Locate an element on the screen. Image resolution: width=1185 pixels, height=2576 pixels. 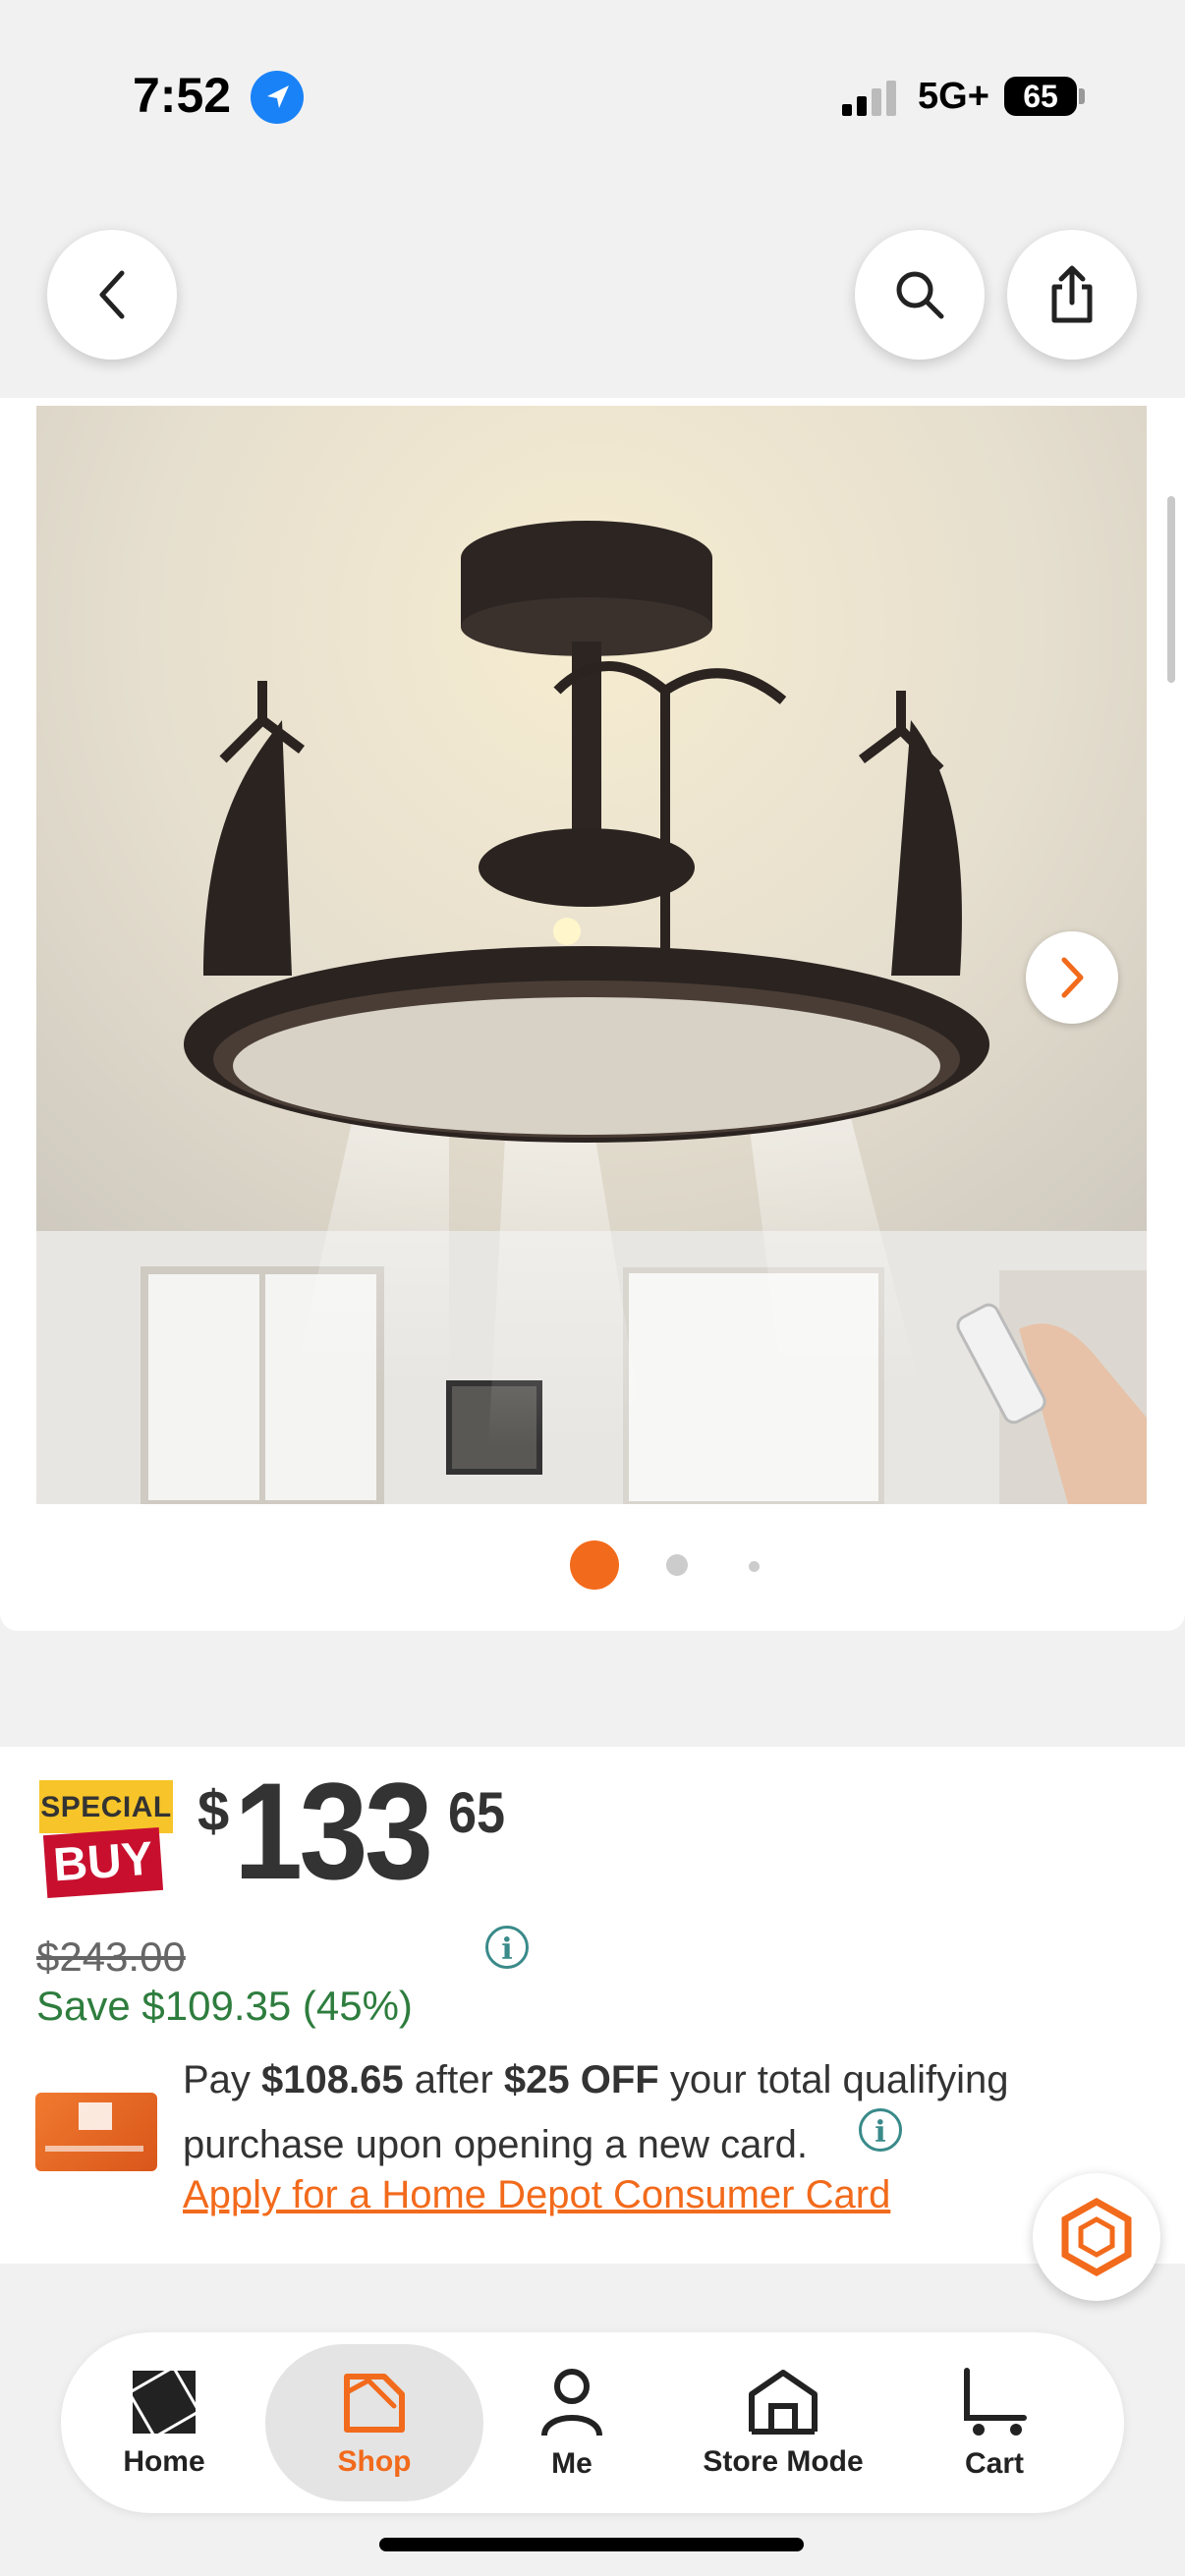
badge-line-2: BUY is located at coordinates (103, 1862).